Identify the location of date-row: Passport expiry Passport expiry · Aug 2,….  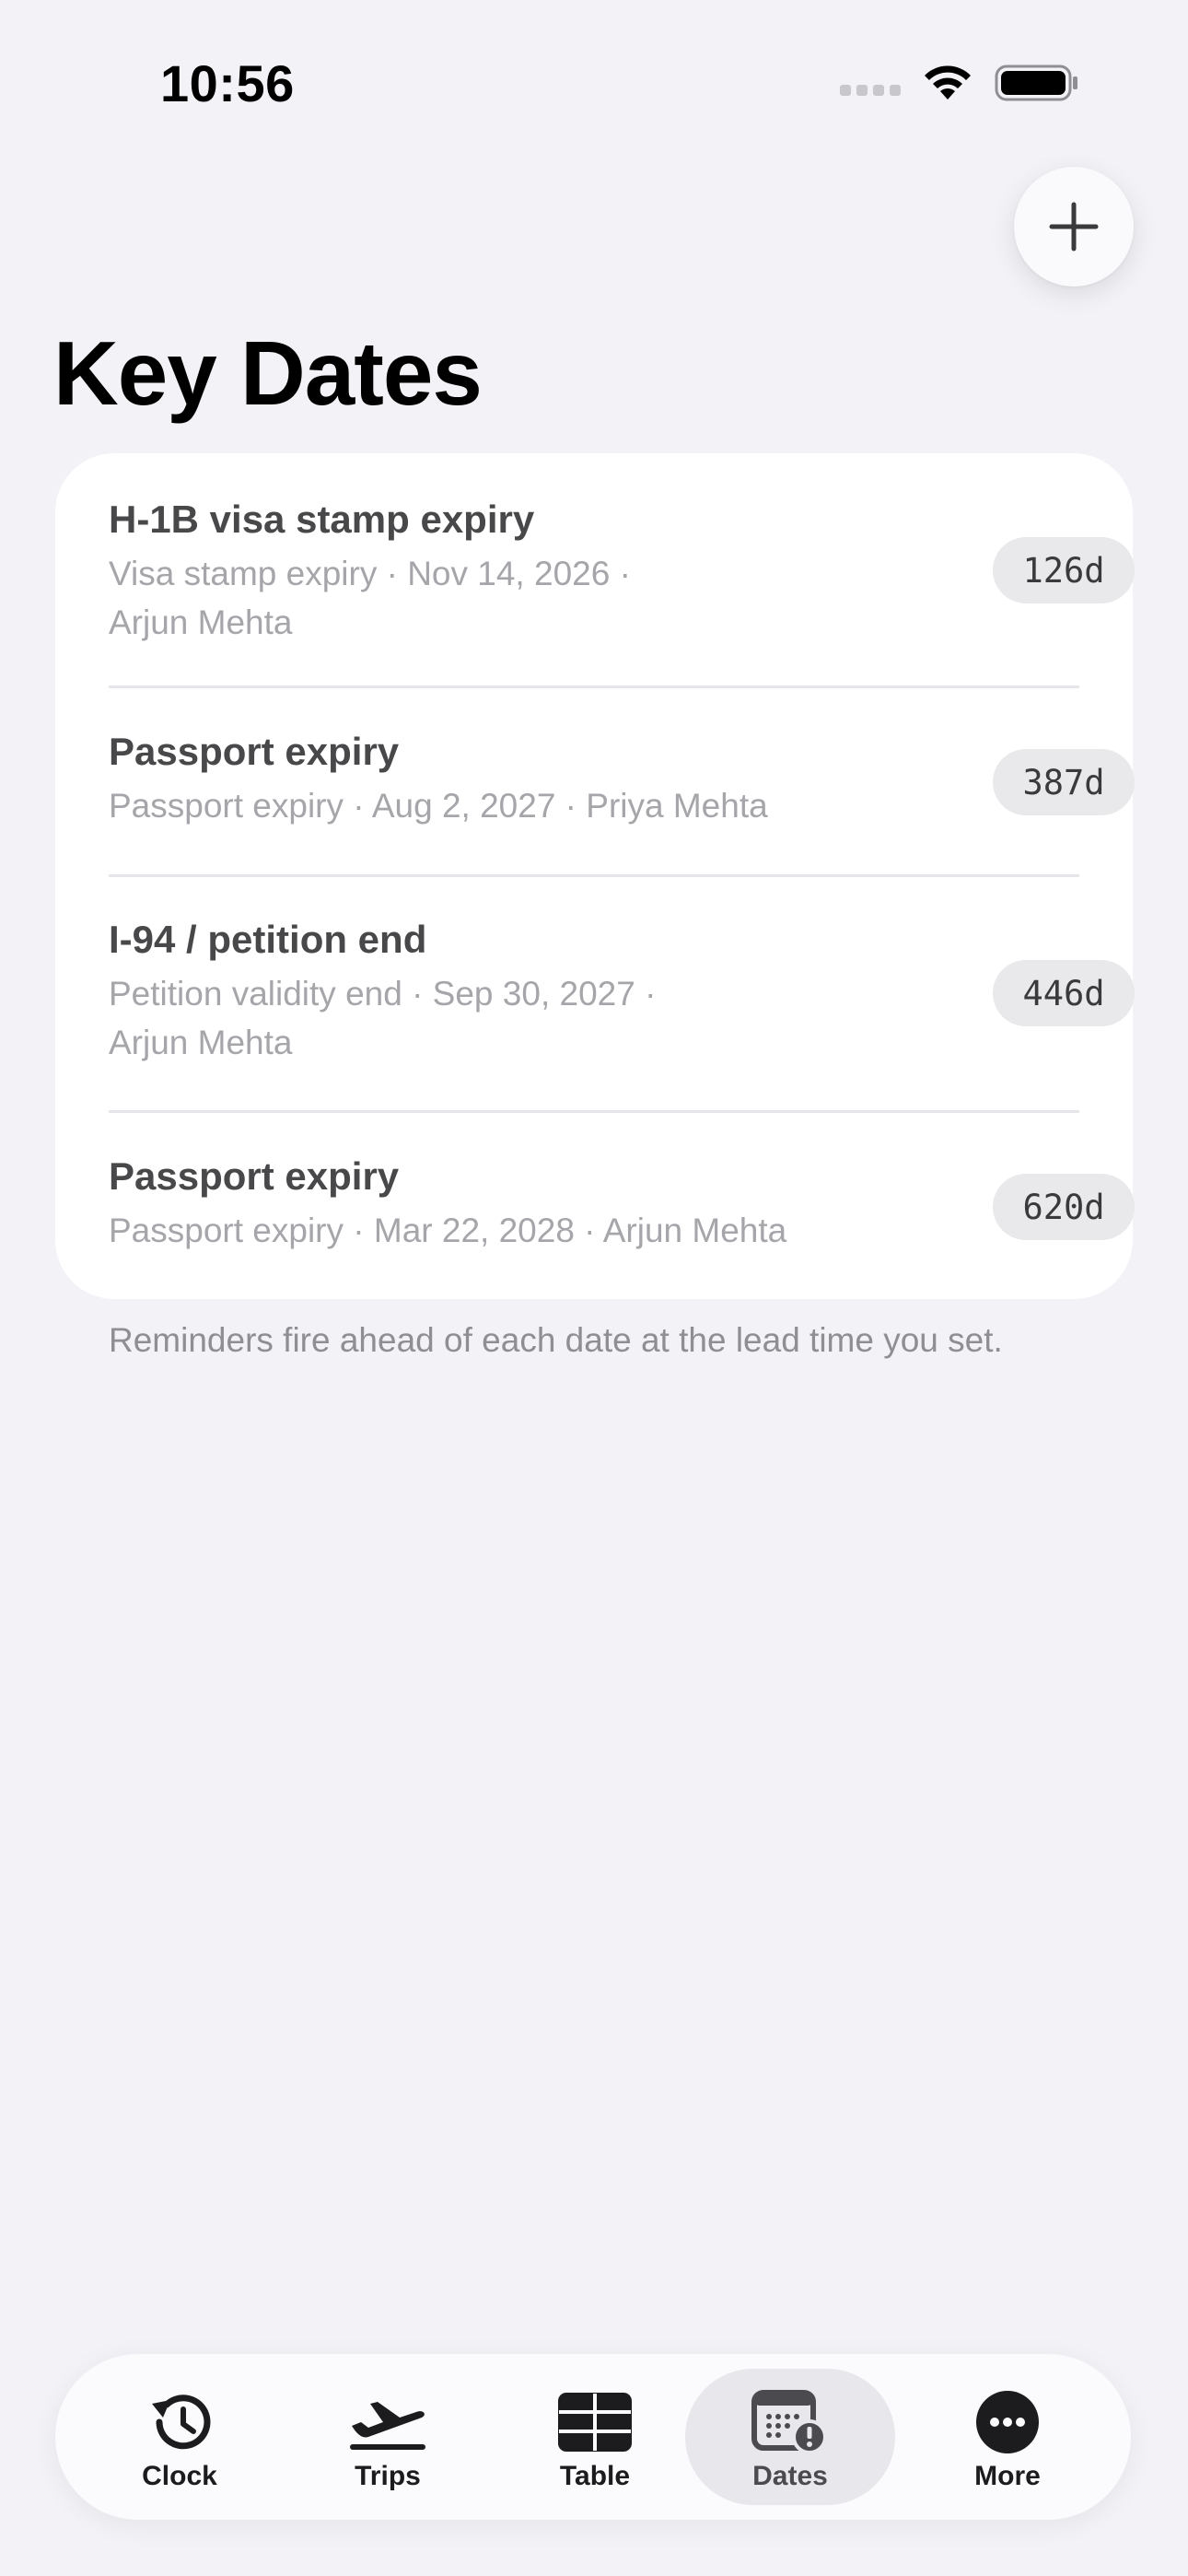
(622, 781).